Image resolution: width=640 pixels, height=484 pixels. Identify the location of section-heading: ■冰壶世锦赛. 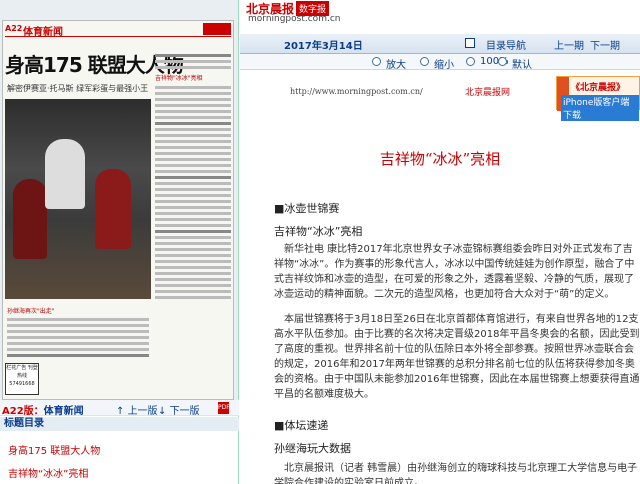
(307, 208).